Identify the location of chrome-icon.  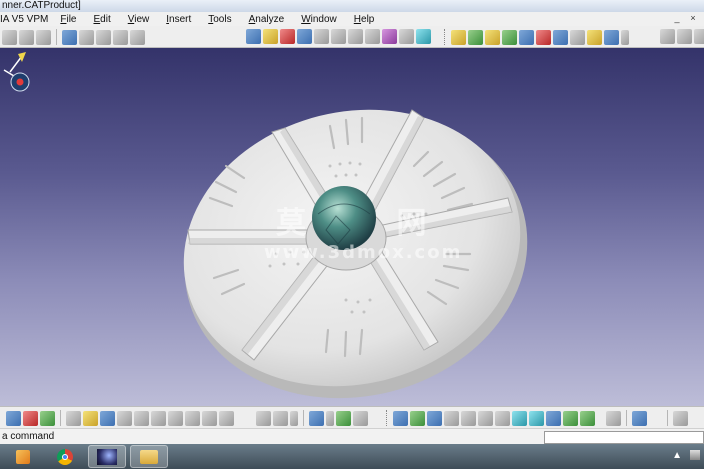
(65, 456).